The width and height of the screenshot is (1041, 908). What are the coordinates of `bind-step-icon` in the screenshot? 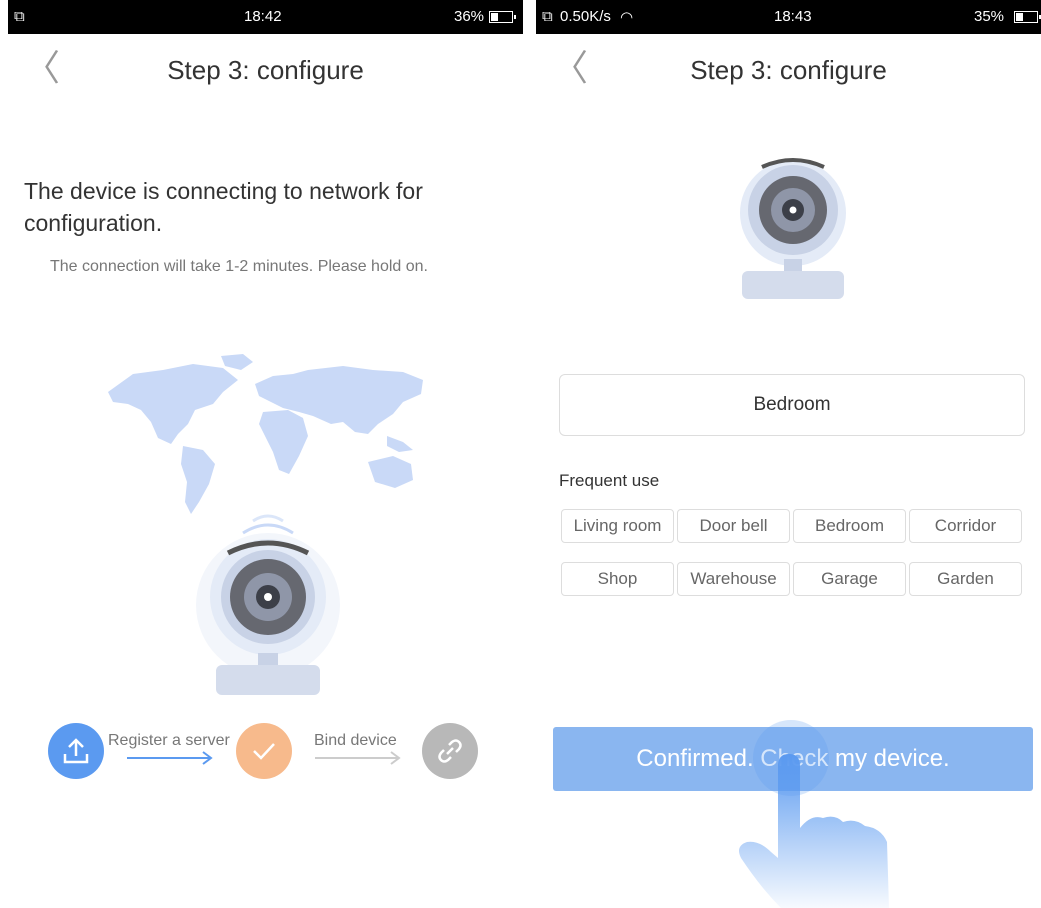 It's located at (264, 751).